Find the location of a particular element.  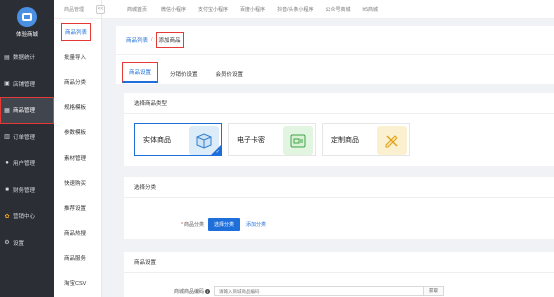

select-category-button: 选择分类 is located at coordinates (224, 224).